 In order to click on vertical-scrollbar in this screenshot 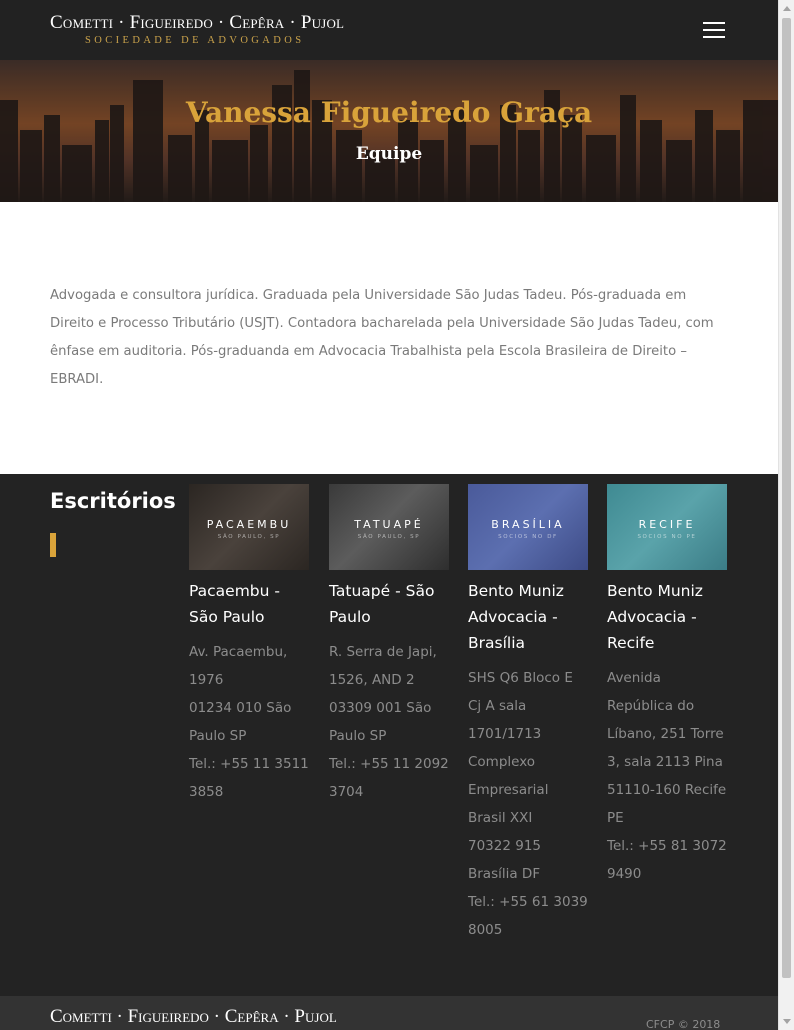, I will do `click(786, 515)`.